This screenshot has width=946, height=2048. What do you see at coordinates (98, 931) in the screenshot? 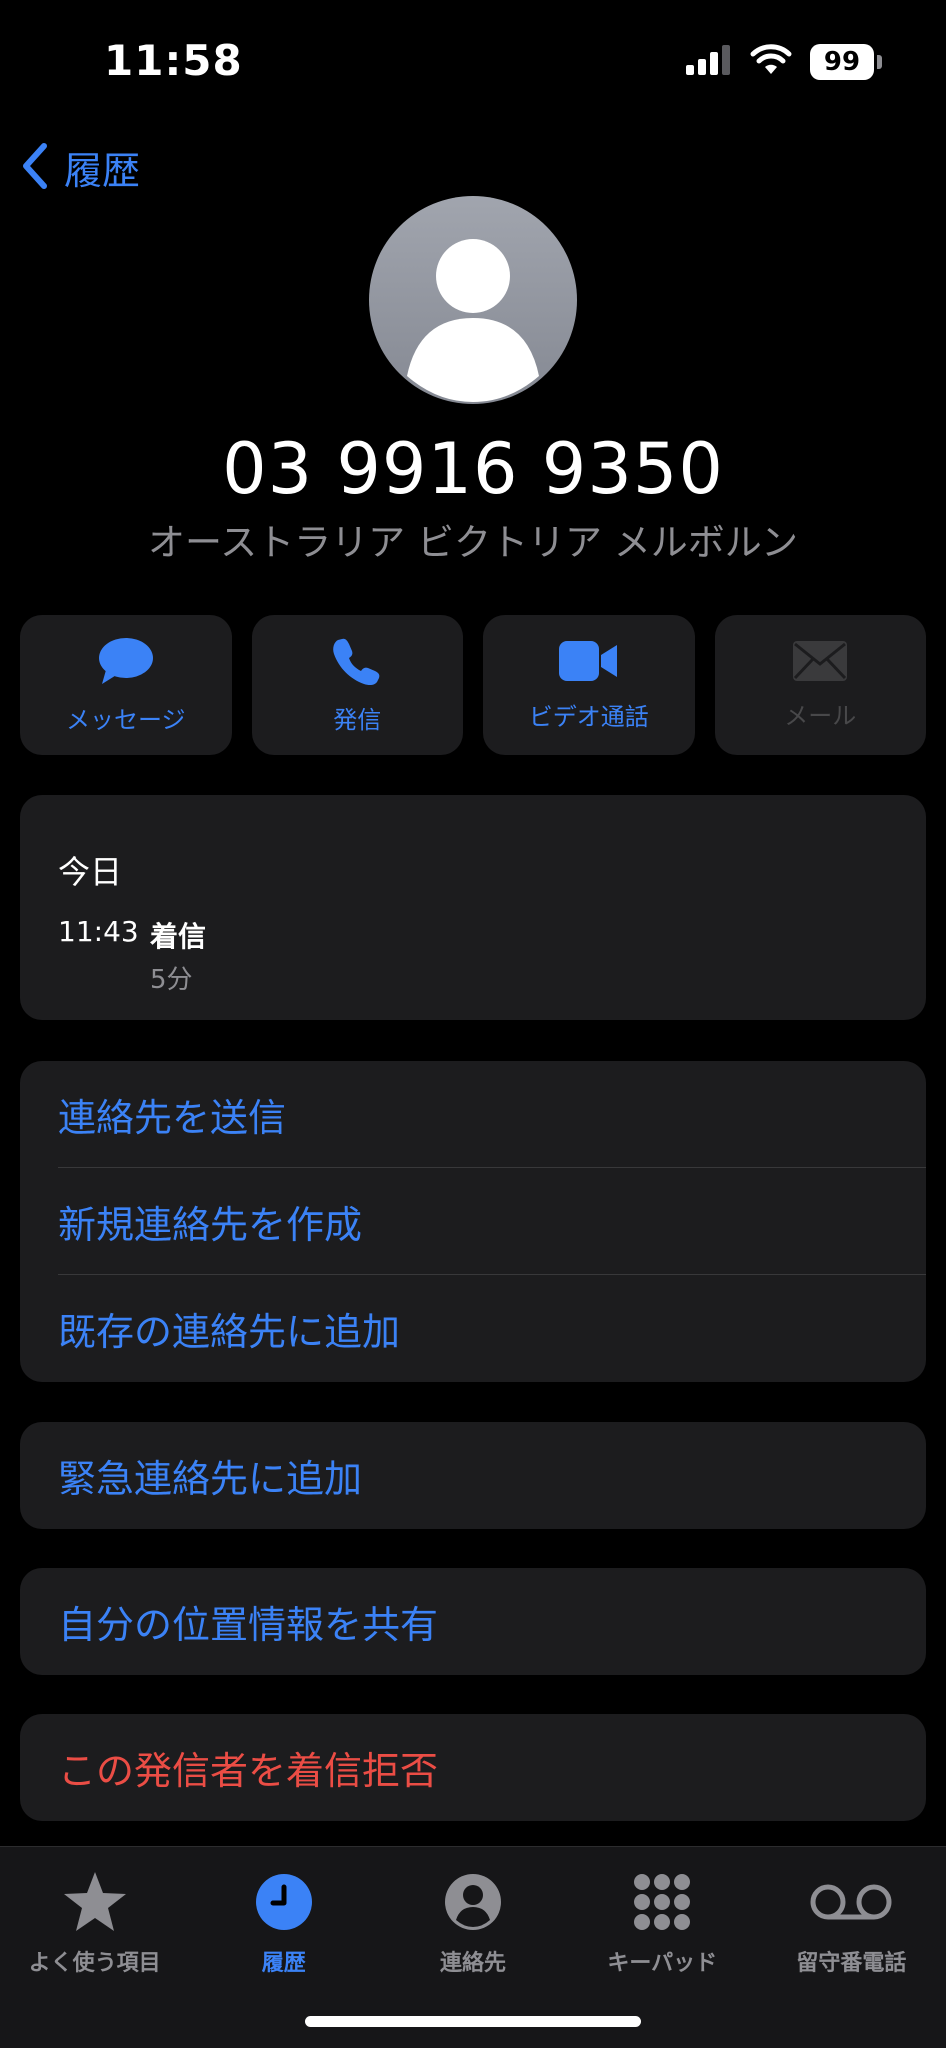
I see `call-time: 11:43` at bounding box center [98, 931].